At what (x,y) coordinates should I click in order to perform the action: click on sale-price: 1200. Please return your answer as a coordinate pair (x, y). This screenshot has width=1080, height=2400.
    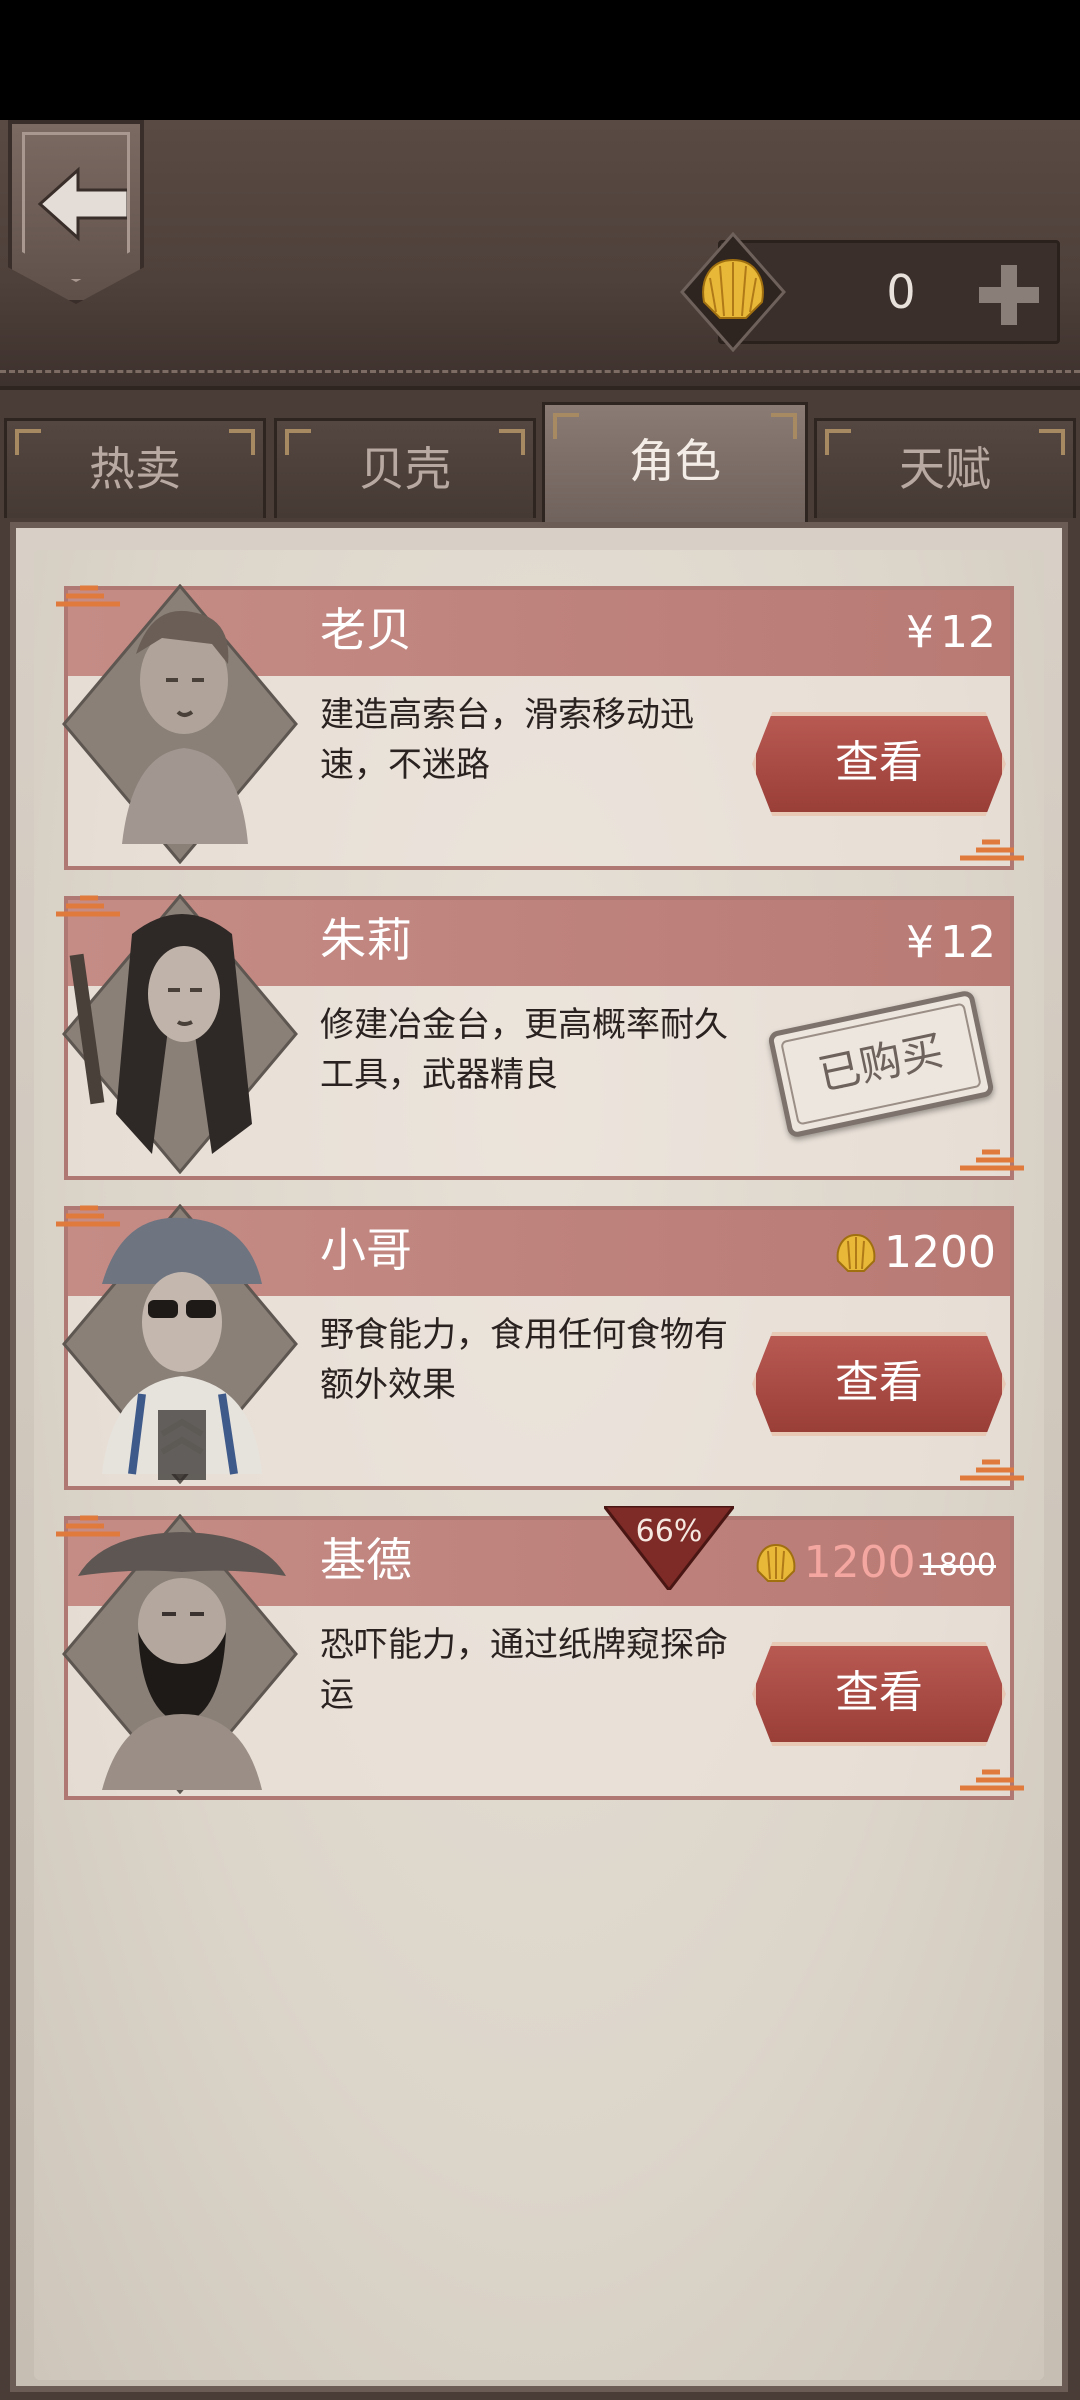
    Looking at the image, I should click on (859, 1562).